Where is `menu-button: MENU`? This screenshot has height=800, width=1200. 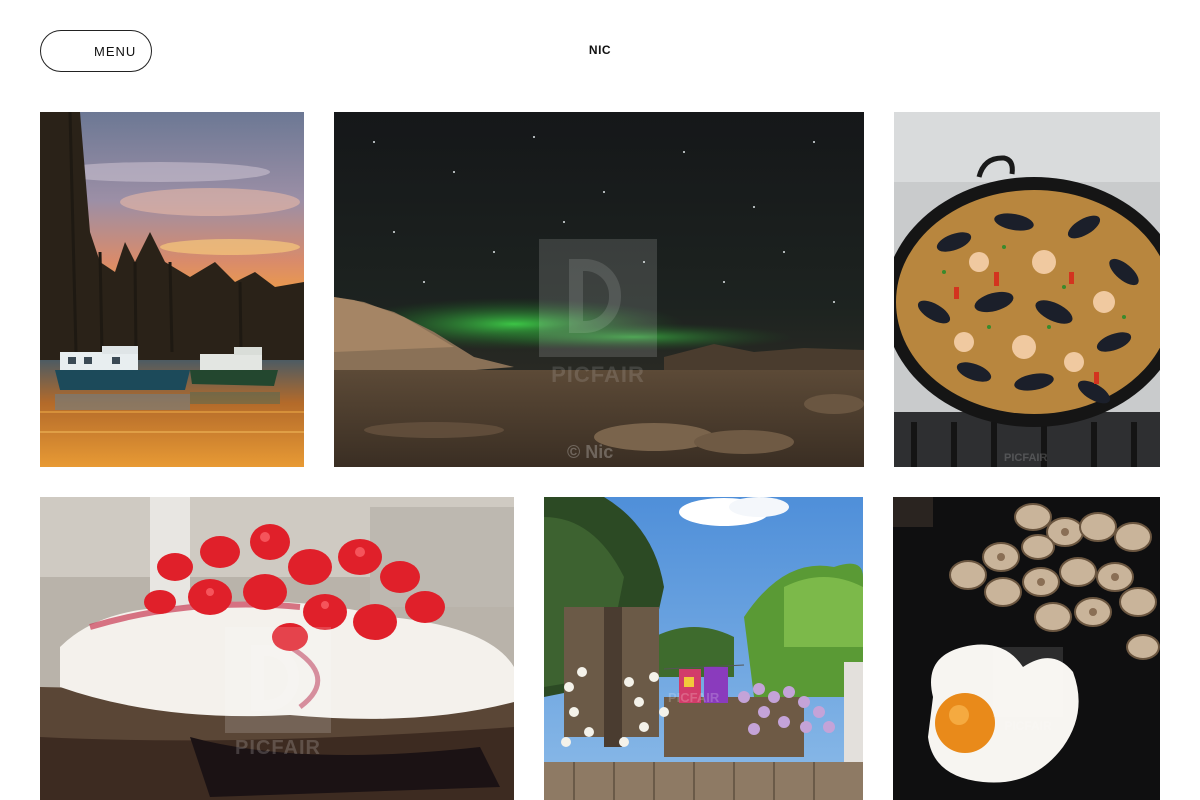
menu-button: MENU is located at coordinates (96, 51).